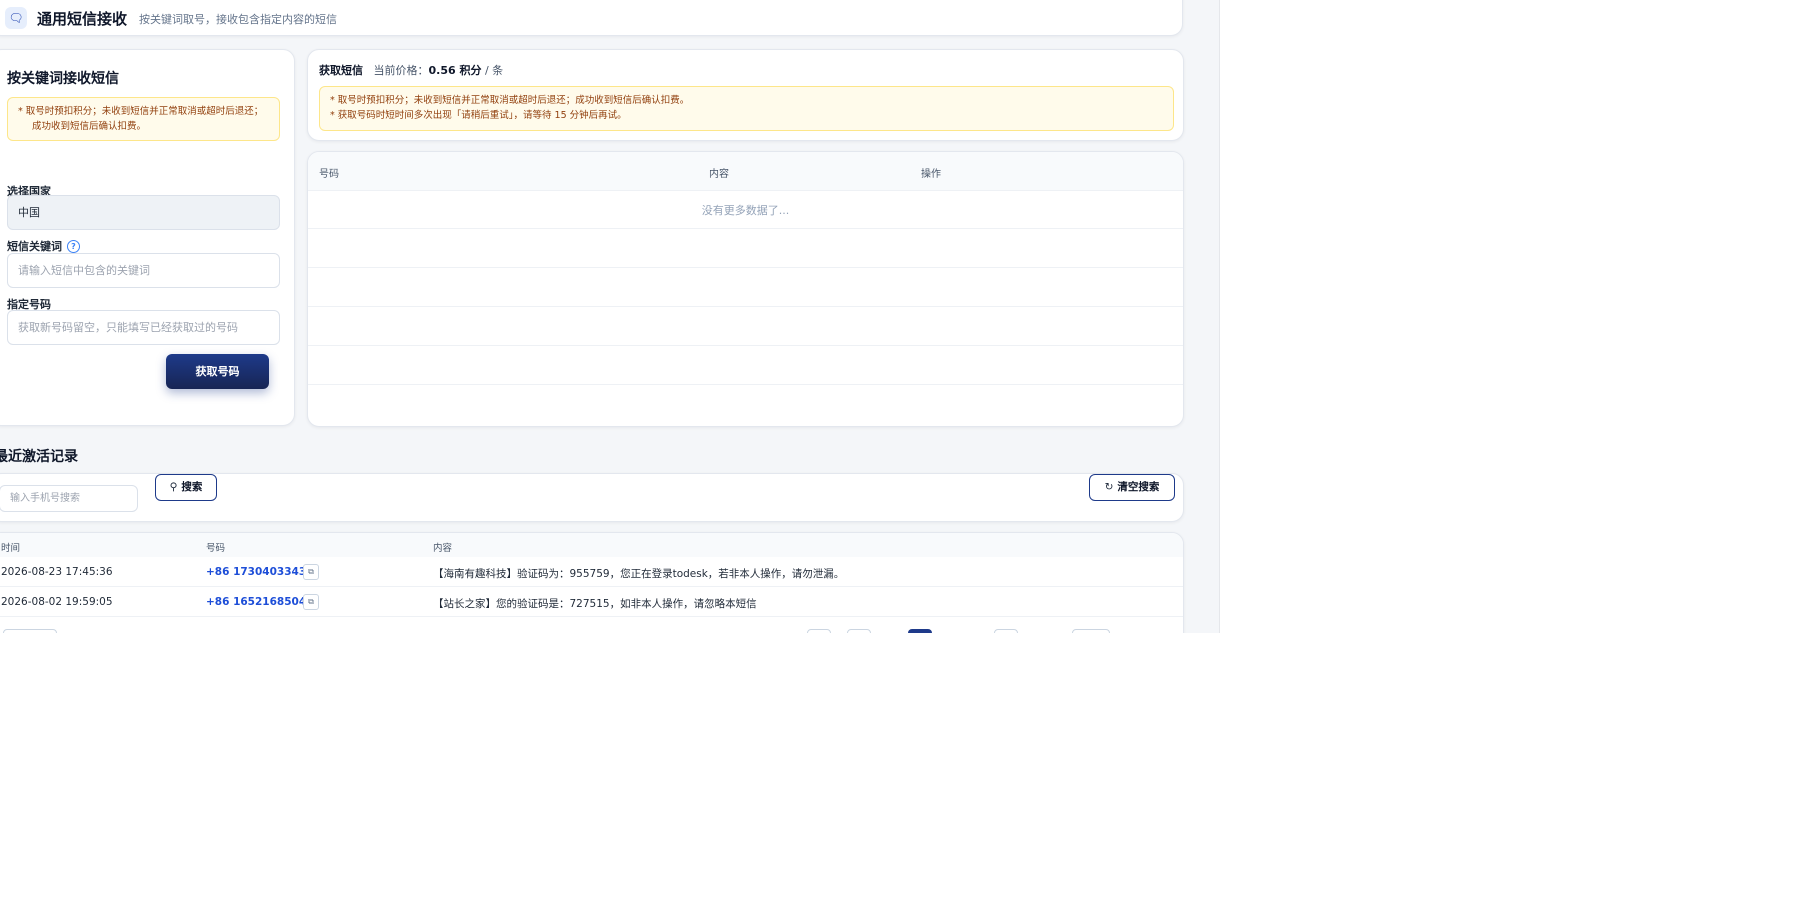 This screenshot has height=908, width=1819. Describe the element at coordinates (591, 18) in the screenshot. I see `page-header: 🗨 通用短信接收 按关键词取号，接收包含指定内容的短信` at that location.